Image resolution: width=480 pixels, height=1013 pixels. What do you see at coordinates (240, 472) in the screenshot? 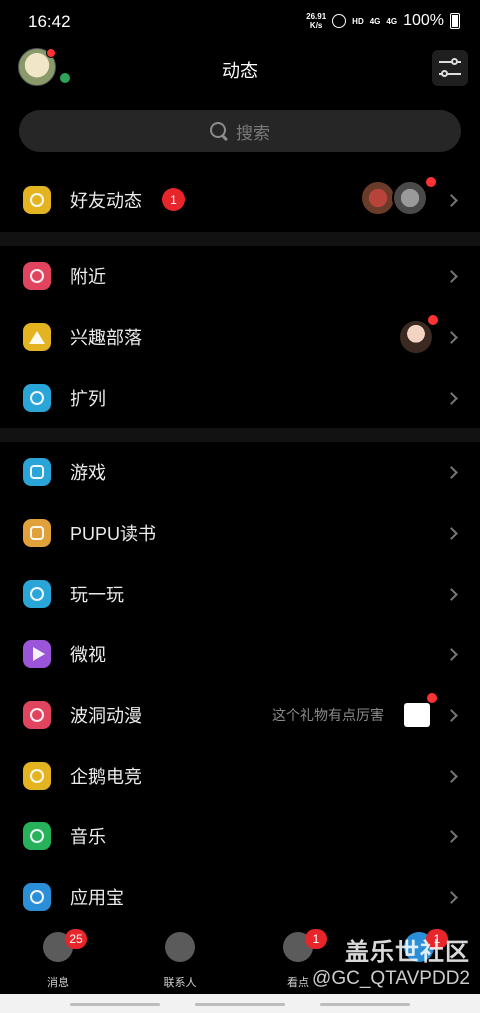
I see `list-item-games: 游戏` at bounding box center [240, 472].